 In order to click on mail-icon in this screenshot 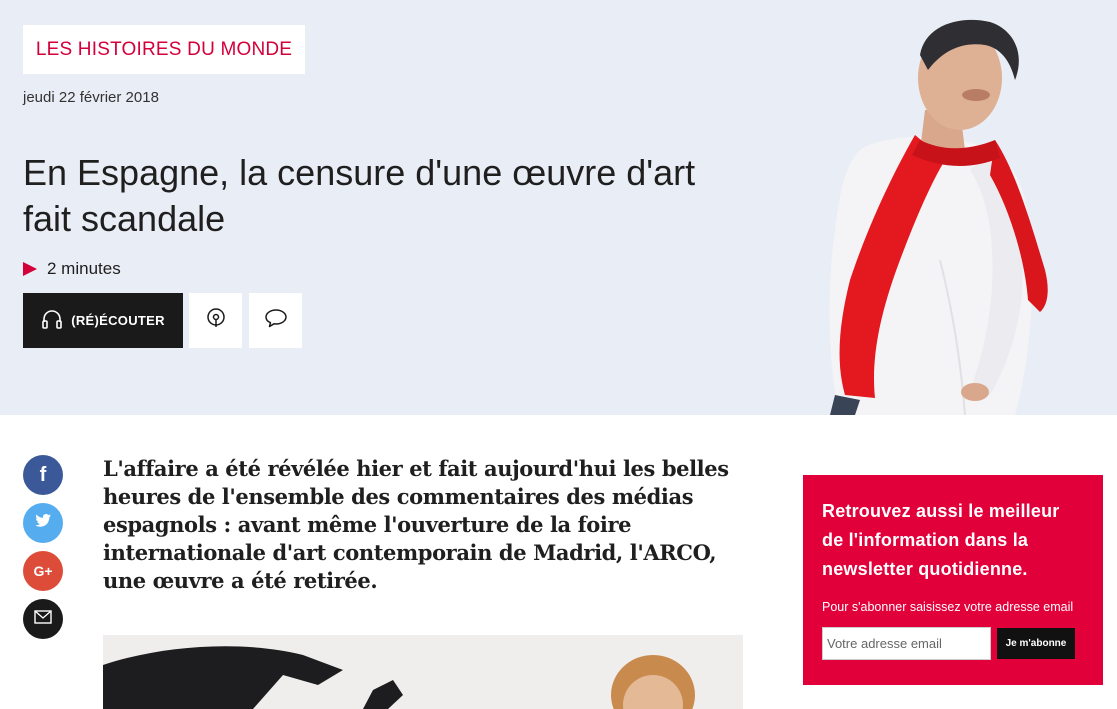, I will do `click(43, 619)`.